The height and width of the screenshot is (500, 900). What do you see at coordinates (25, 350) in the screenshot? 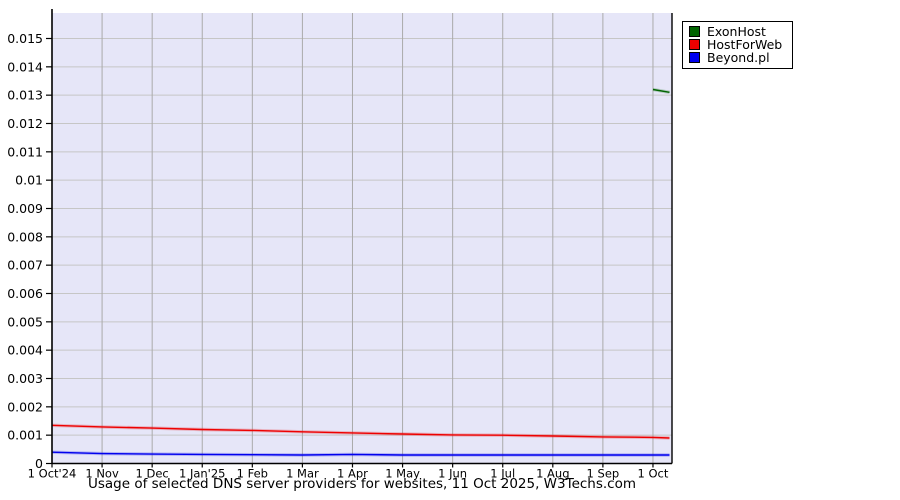
I see `y-tick-label: 0.004` at bounding box center [25, 350].